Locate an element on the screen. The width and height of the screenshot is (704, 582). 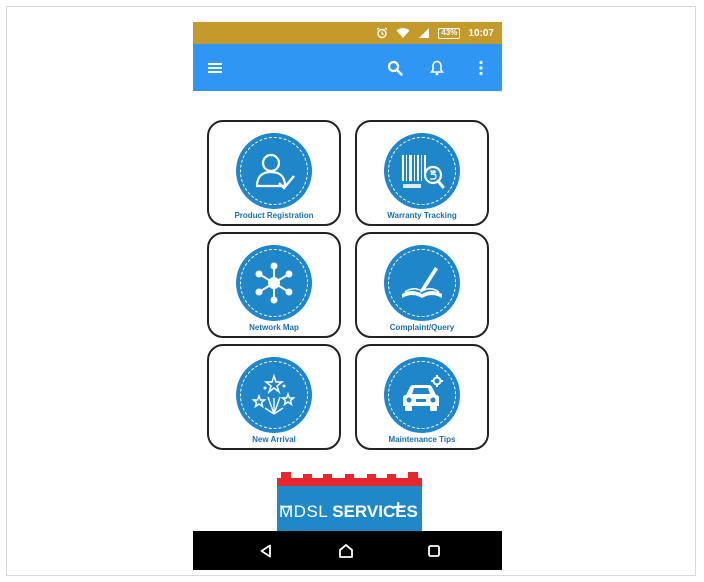
logo-brand-text: MDSL SERVICES is located at coordinates (348, 511).